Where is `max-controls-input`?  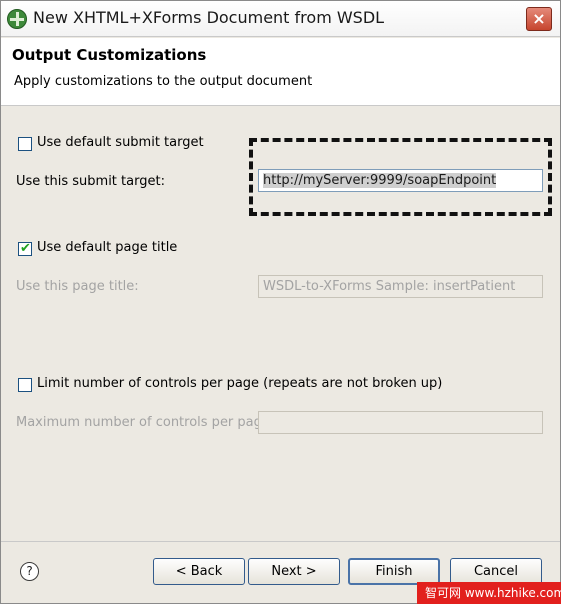
max-controls-input is located at coordinates (400, 422).